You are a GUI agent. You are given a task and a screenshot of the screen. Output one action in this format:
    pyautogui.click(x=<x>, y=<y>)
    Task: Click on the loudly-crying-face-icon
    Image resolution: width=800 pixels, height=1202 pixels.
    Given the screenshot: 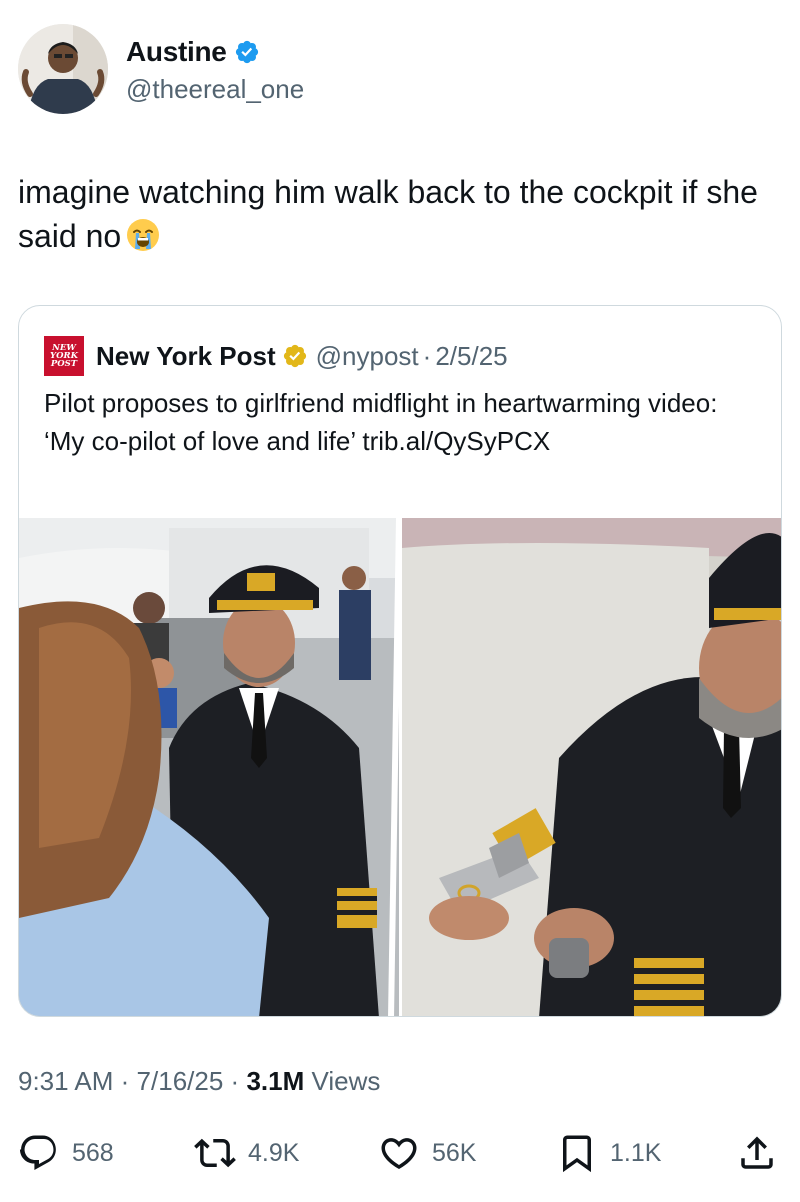 What is the action you would take?
    pyautogui.click(x=143, y=240)
    